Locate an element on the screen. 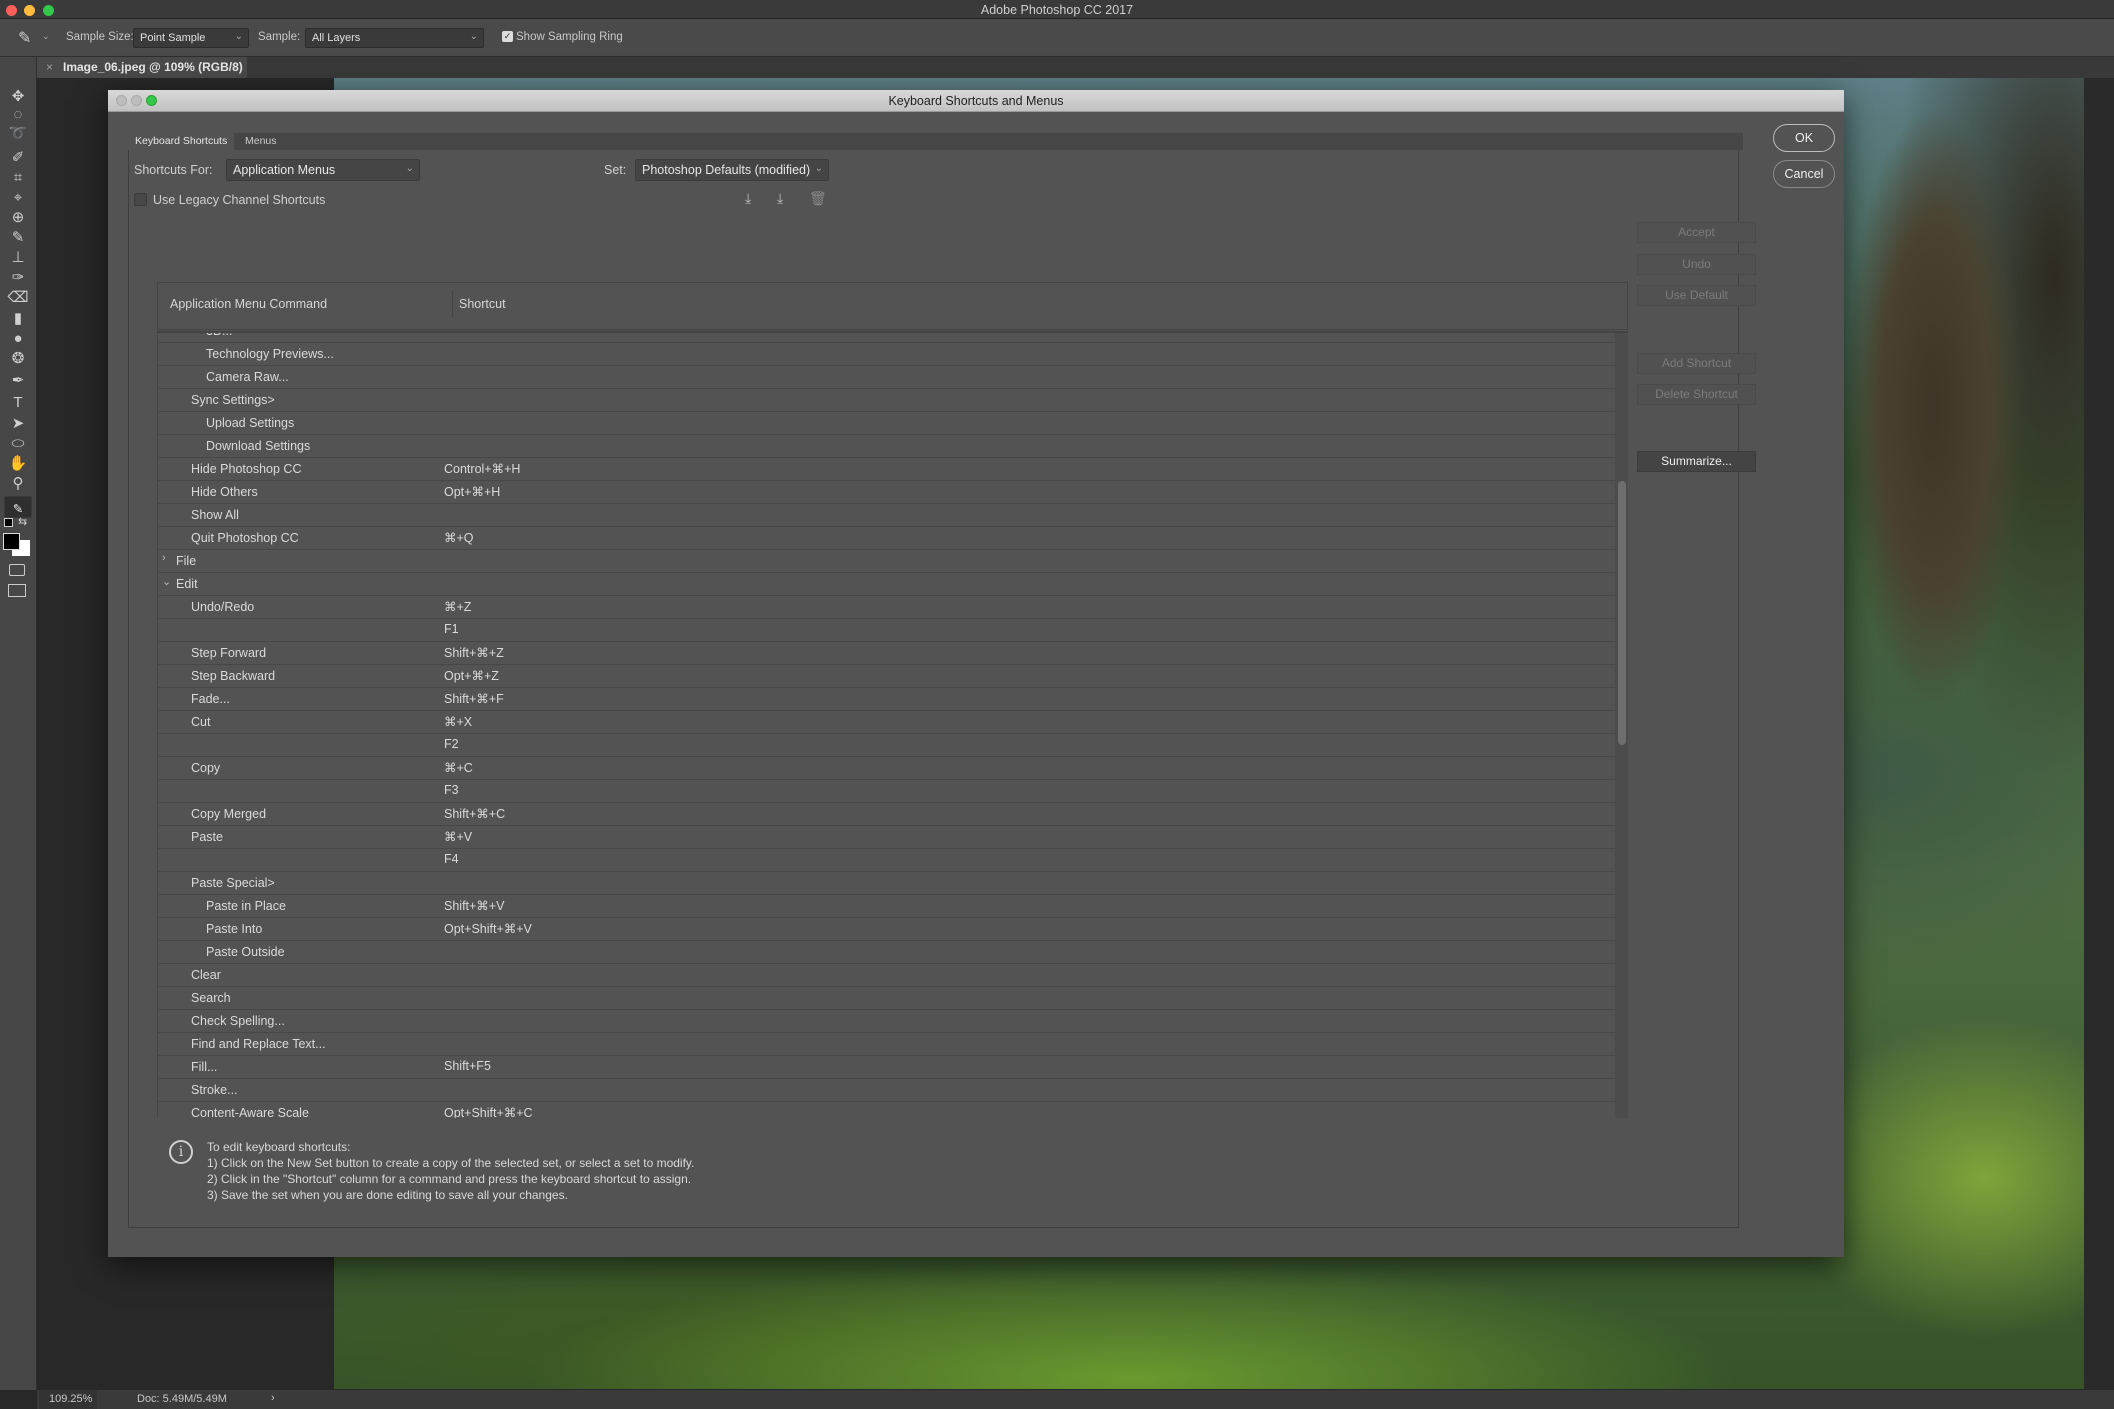 This screenshot has width=2114, height=1409. brush-icon: ✎ is located at coordinates (18, 237).